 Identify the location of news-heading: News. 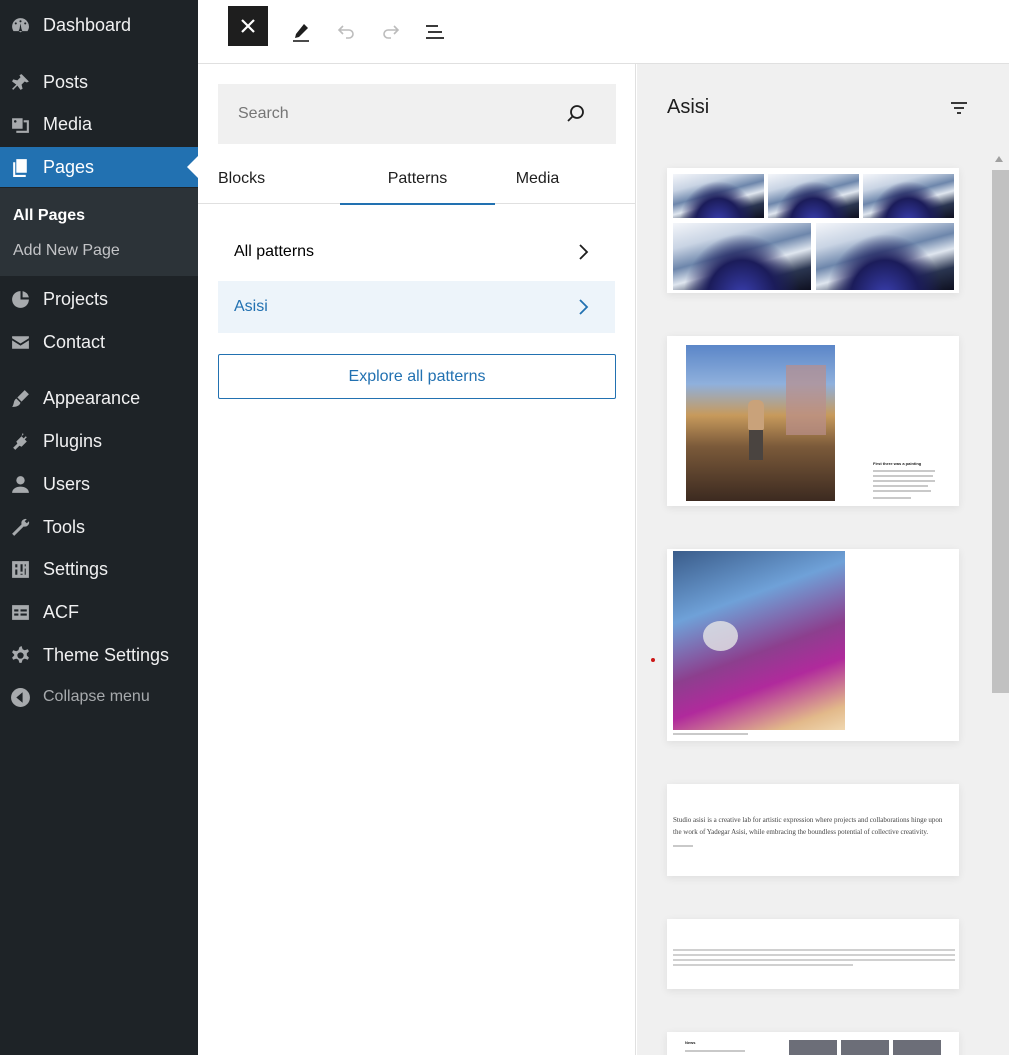
(690, 1042).